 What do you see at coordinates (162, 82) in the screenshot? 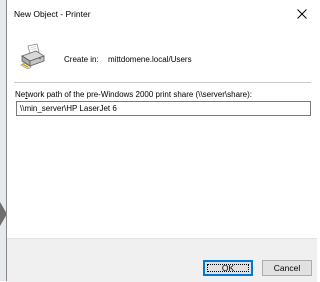
I see `separator` at bounding box center [162, 82].